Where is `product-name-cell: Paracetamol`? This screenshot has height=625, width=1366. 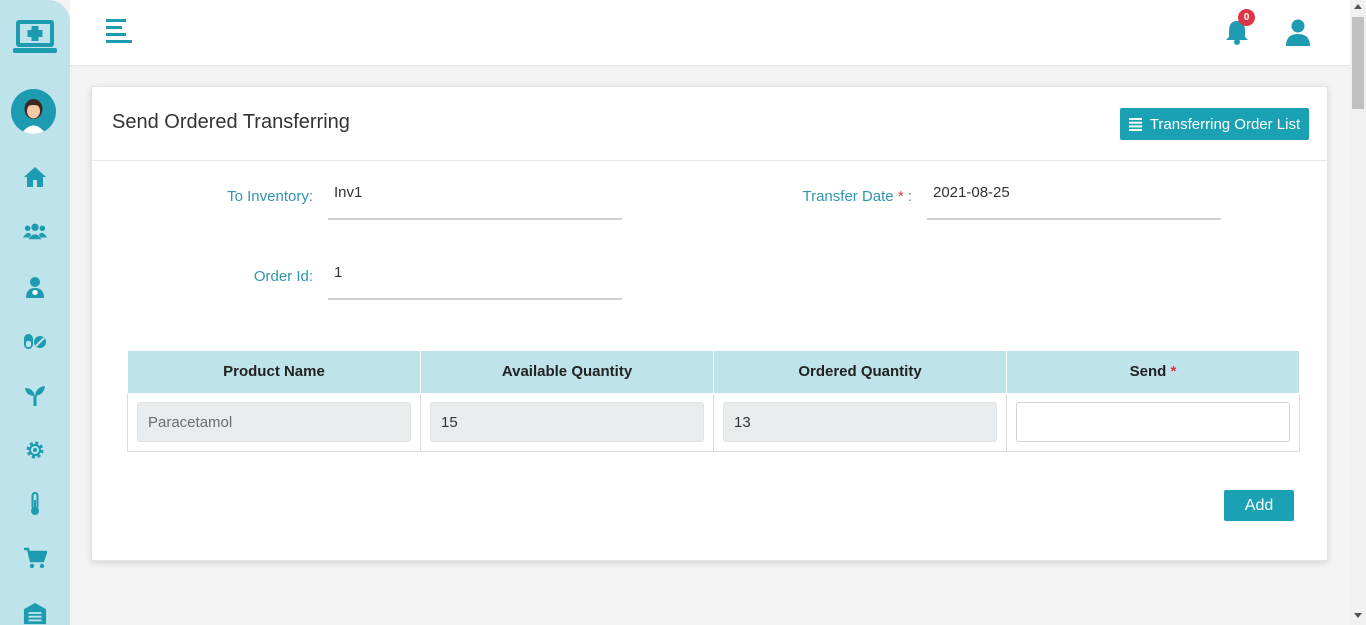 product-name-cell: Paracetamol is located at coordinates (274, 422).